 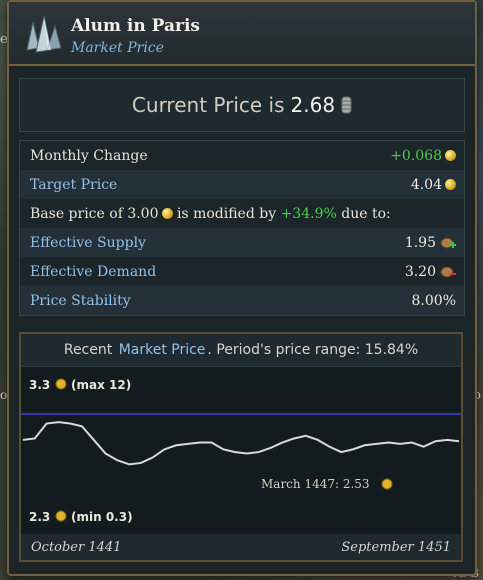 I want to click on tooltip-header: Alum in Paris Market Price, so click(x=242, y=34).